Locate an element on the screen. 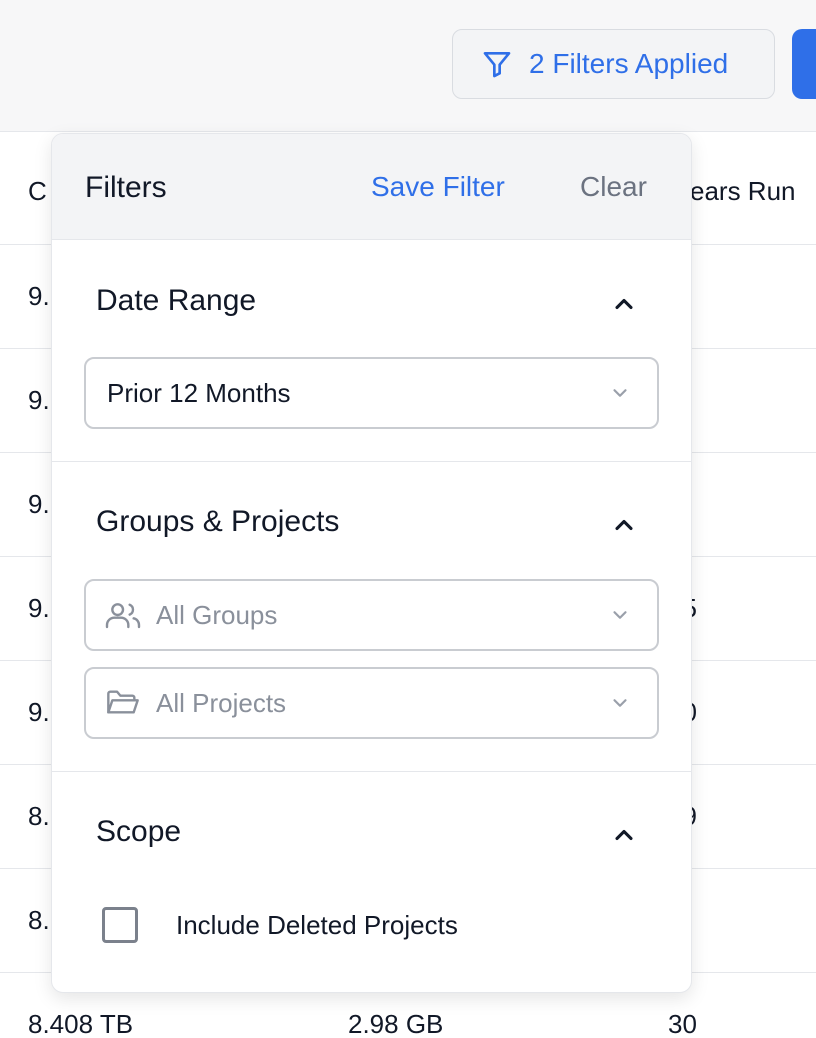 The image size is (816, 1038). column-header-first: C is located at coordinates (37, 191).